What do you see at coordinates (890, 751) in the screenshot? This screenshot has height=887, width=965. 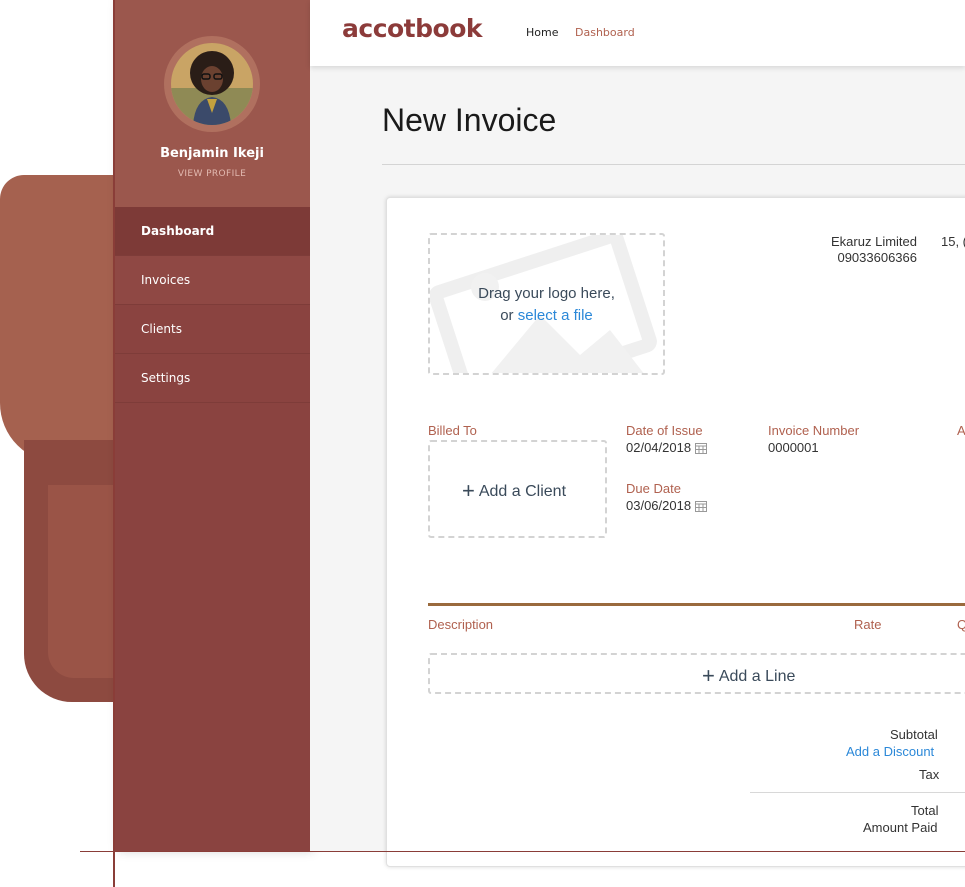 I see `add-discount-link: Add a Discount` at bounding box center [890, 751].